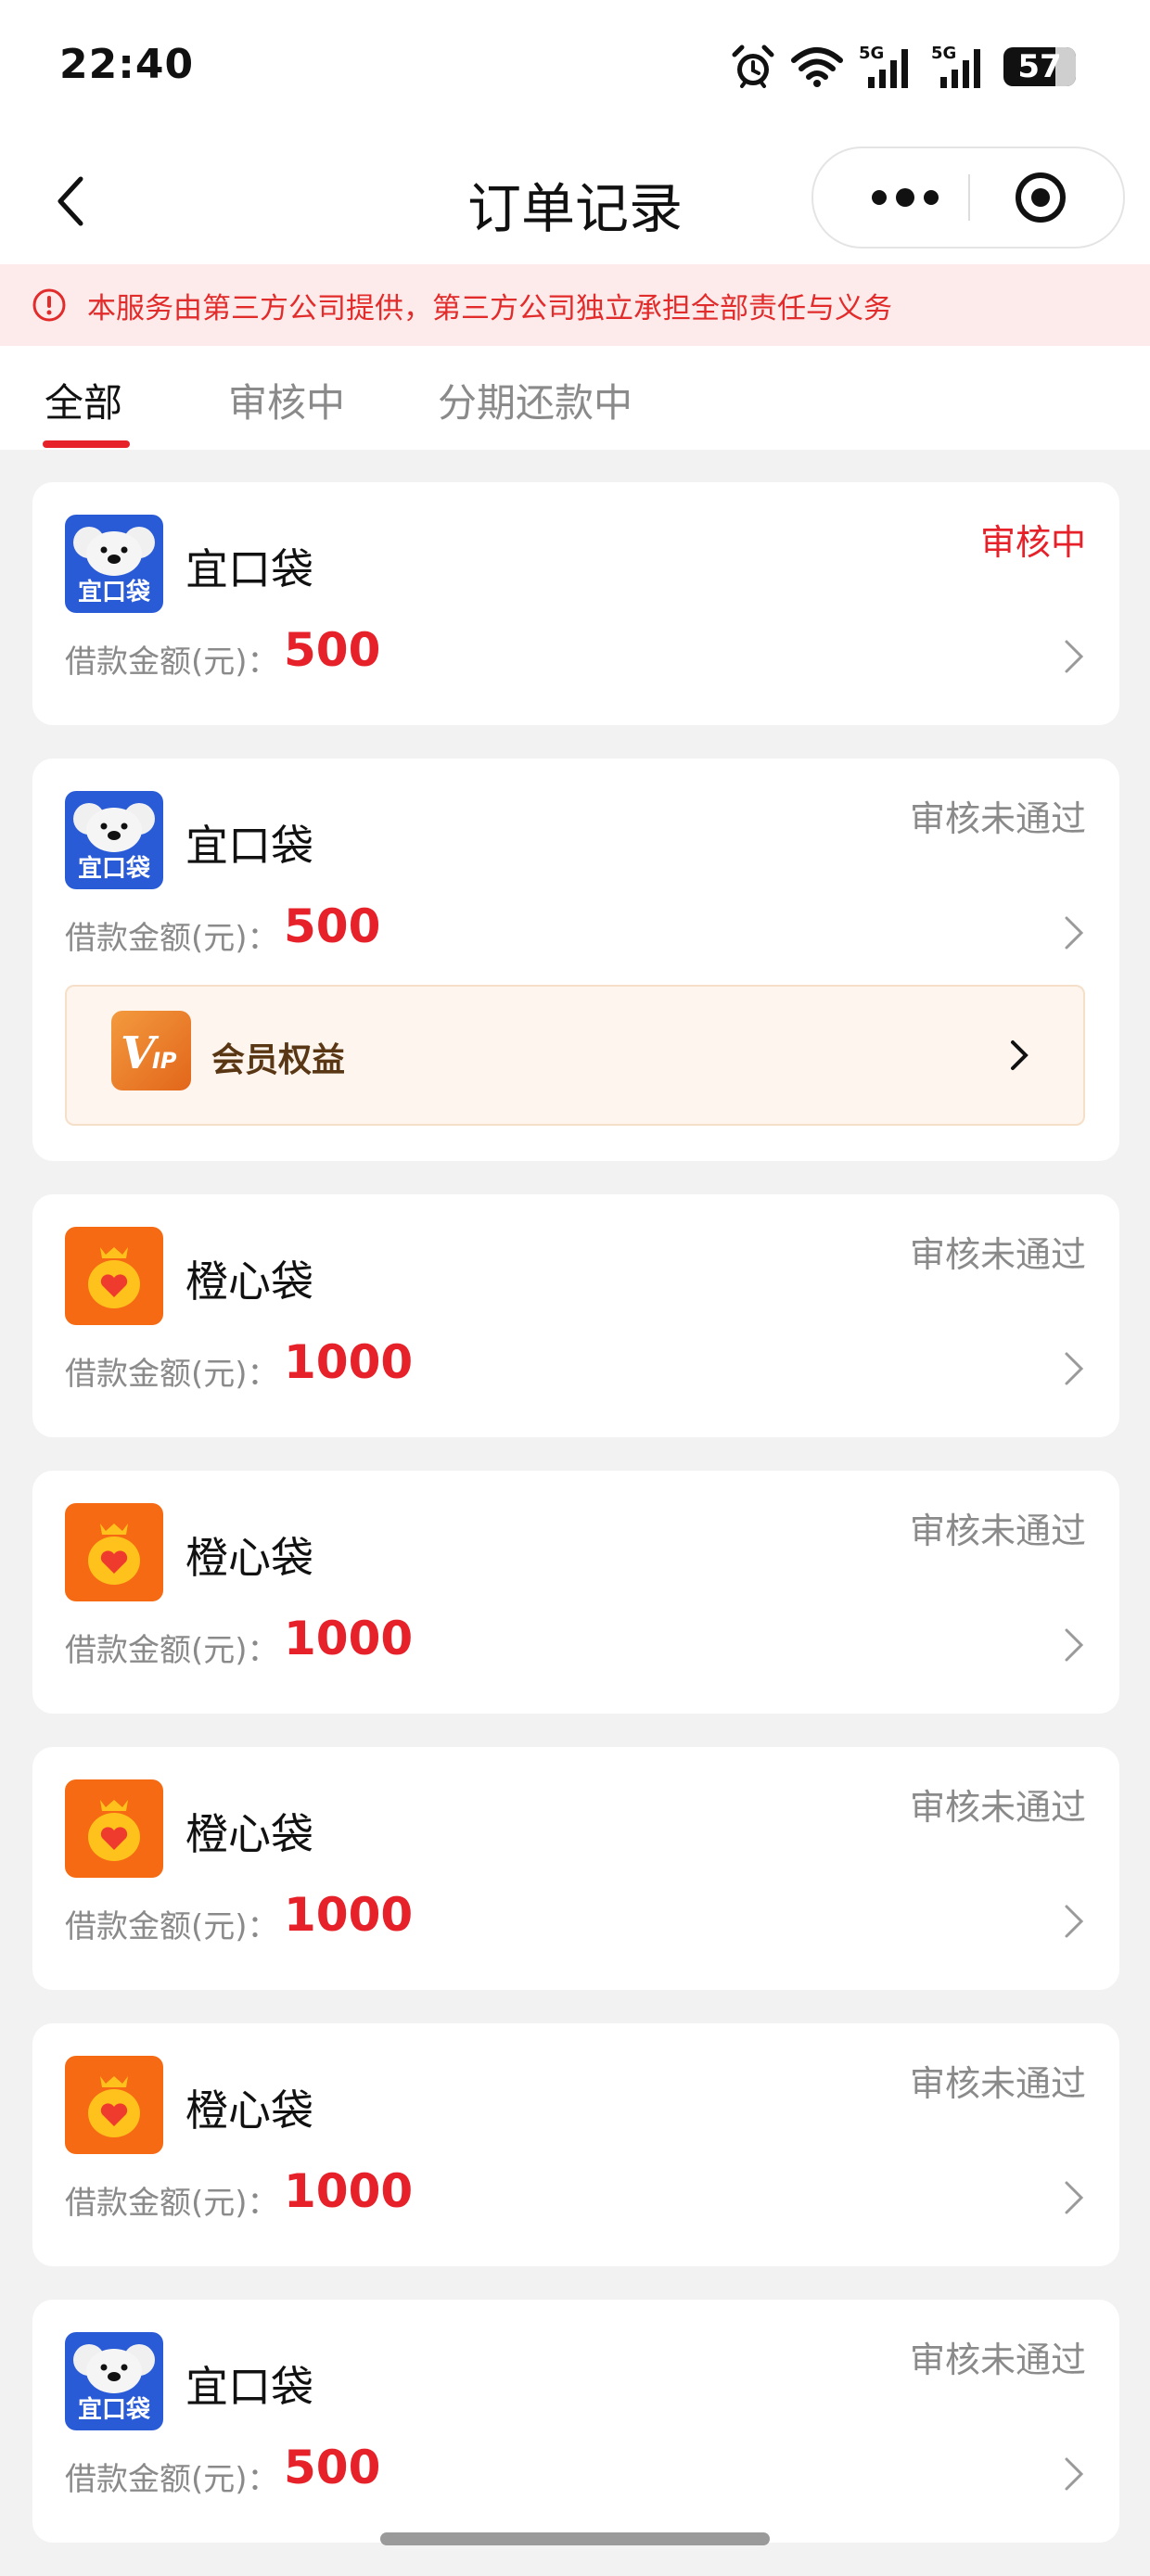  What do you see at coordinates (1040, 197) in the screenshot?
I see `close-target-icon` at bounding box center [1040, 197].